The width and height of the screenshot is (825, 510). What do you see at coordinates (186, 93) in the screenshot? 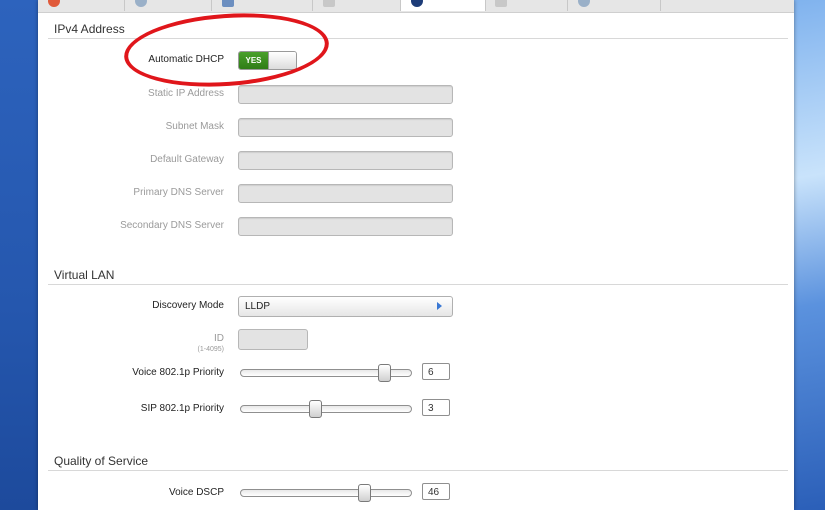
I see `static-ip-label: Static IP Address` at bounding box center [186, 93].